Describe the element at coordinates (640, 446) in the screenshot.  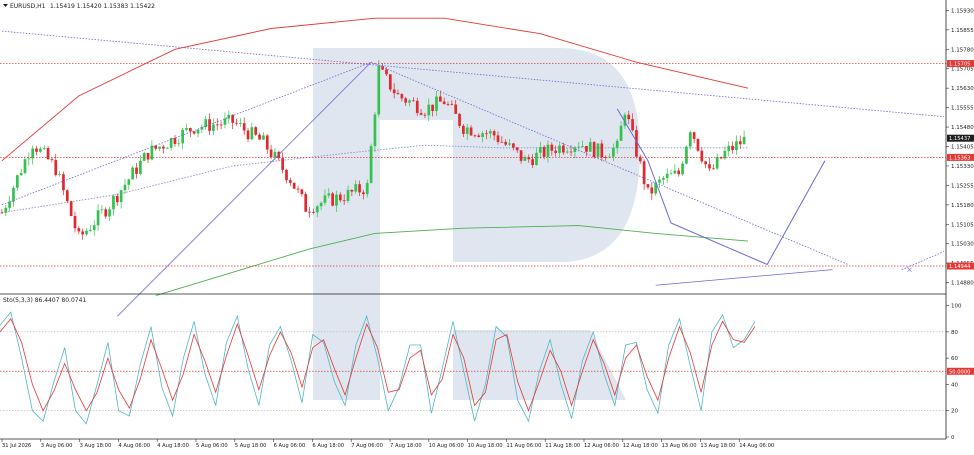
I see `time-tick-label: 12 Aug 18:00` at that location.